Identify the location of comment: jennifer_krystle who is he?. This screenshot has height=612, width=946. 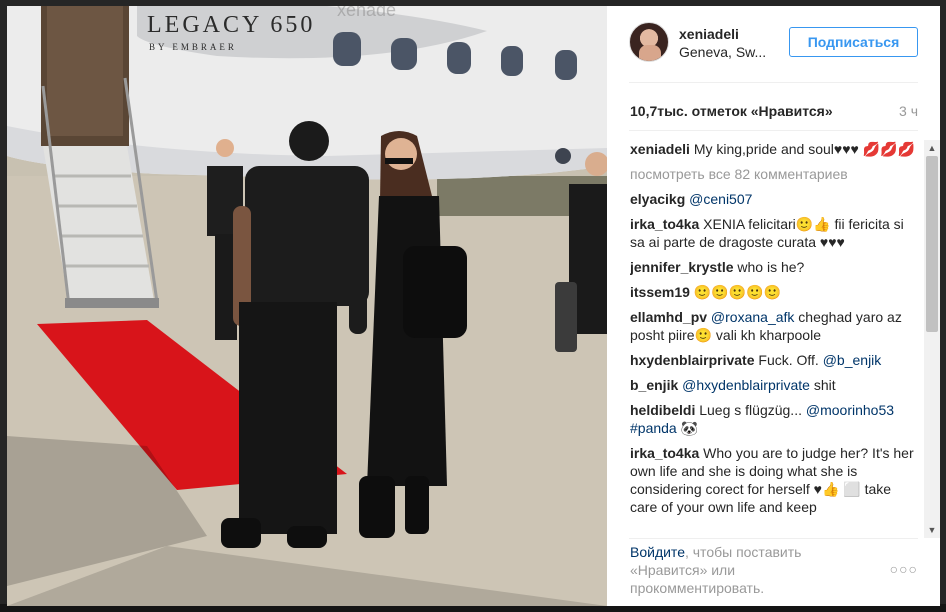
(775, 267).